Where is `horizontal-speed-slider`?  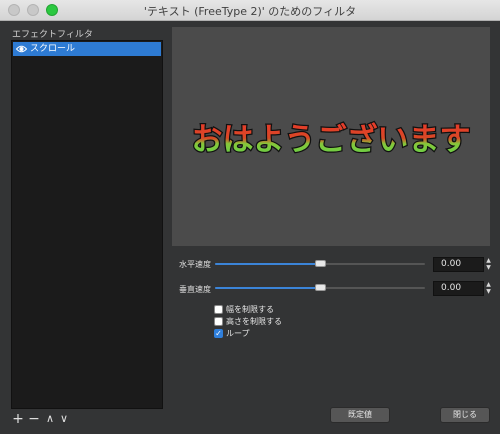
horizontal-speed-slider is located at coordinates (320, 264).